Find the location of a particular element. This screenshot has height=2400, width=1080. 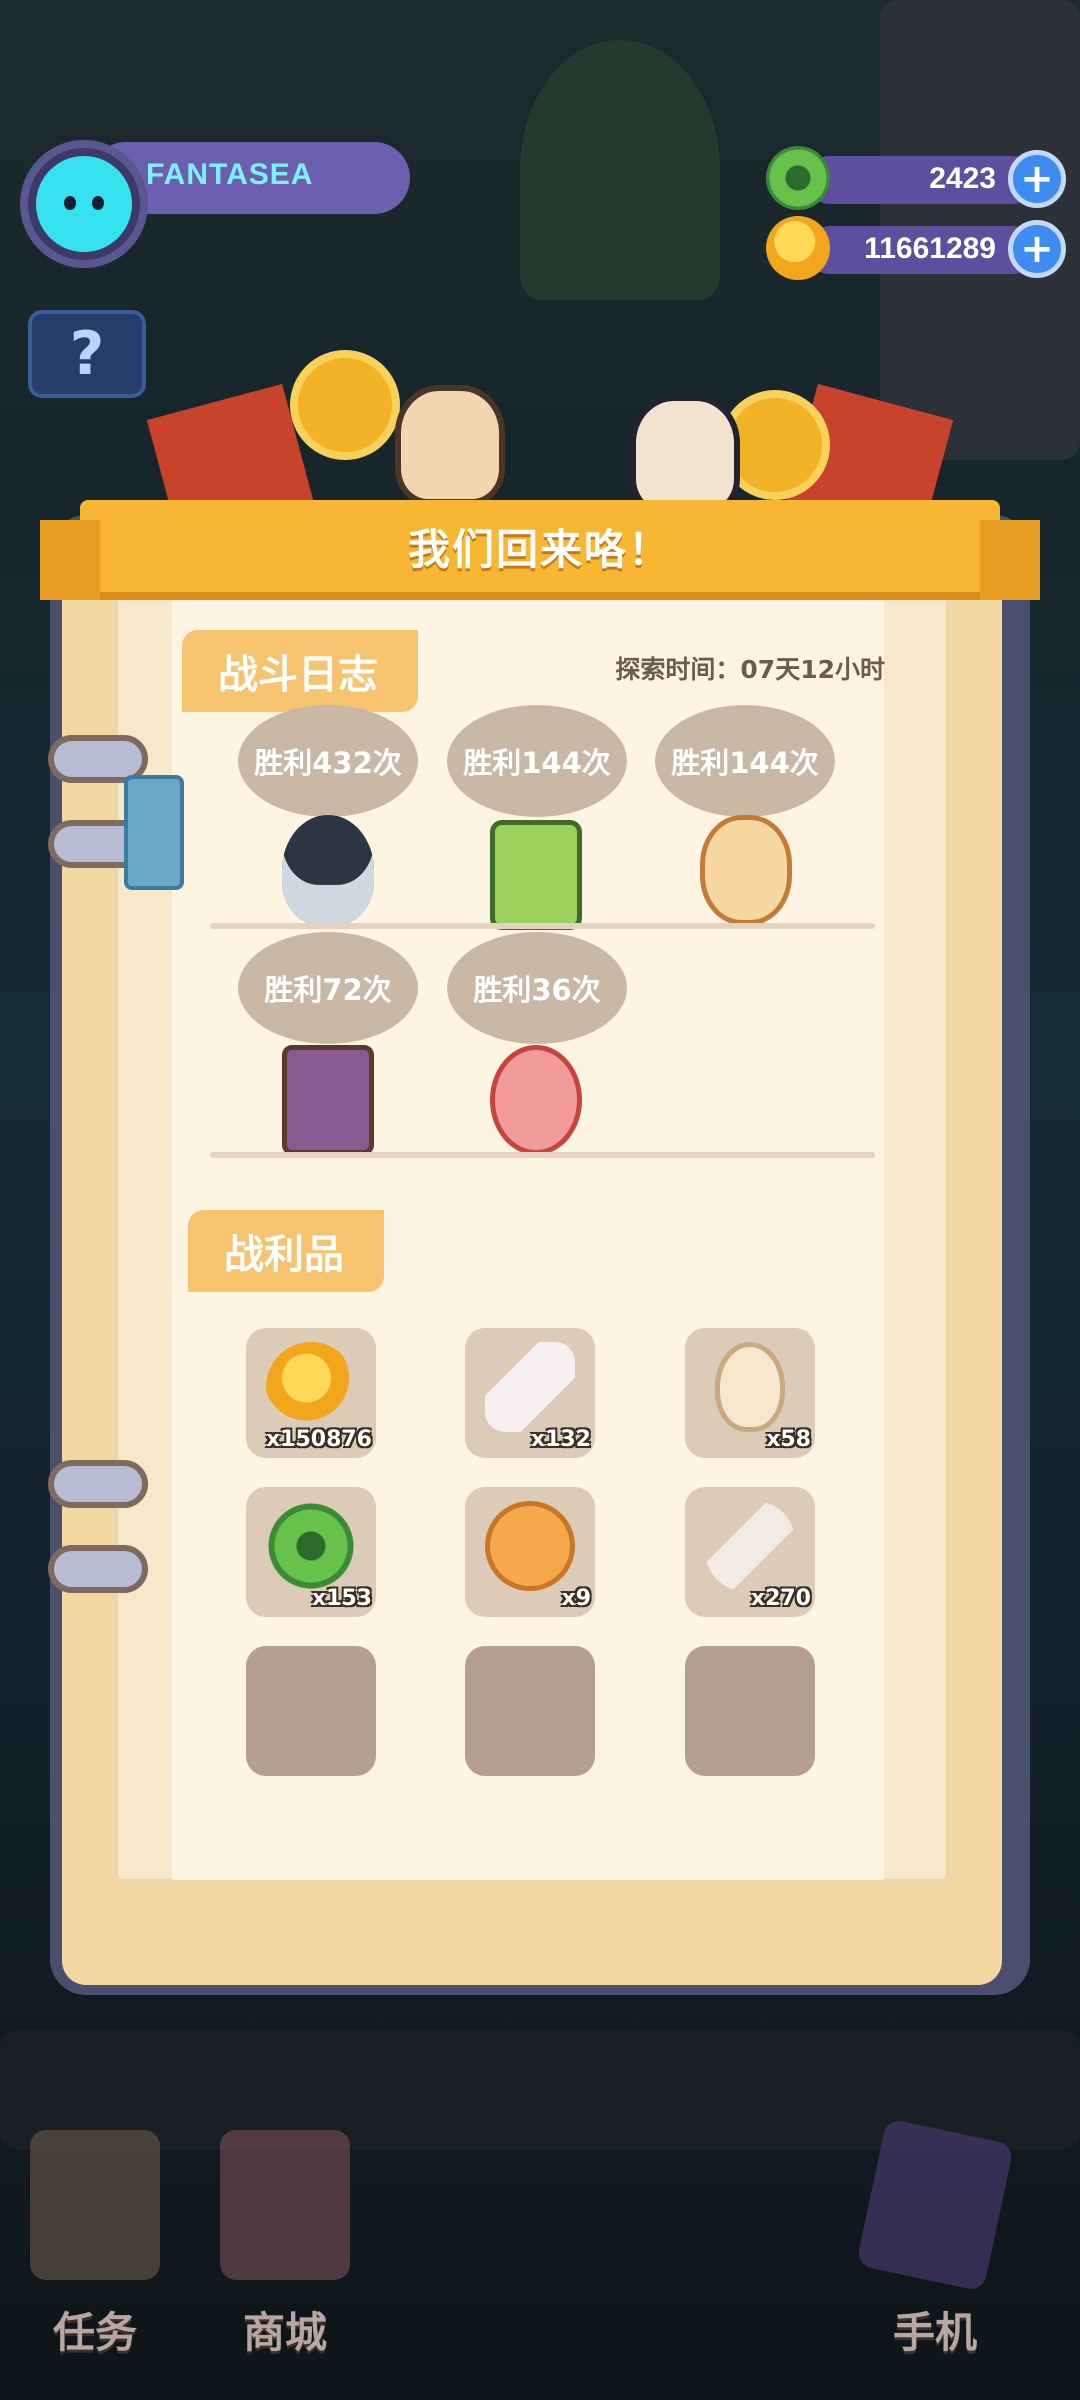

dialog-title: 我们回来咯！ is located at coordinates (539, 549).